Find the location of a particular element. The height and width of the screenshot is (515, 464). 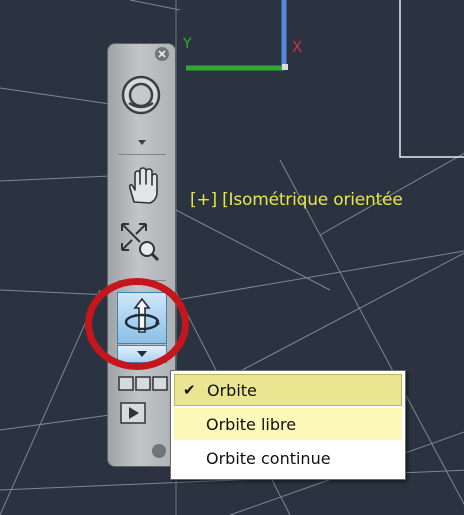

menu-item-orbite-continue: Orbite continue is located at coordinates (288, 458).